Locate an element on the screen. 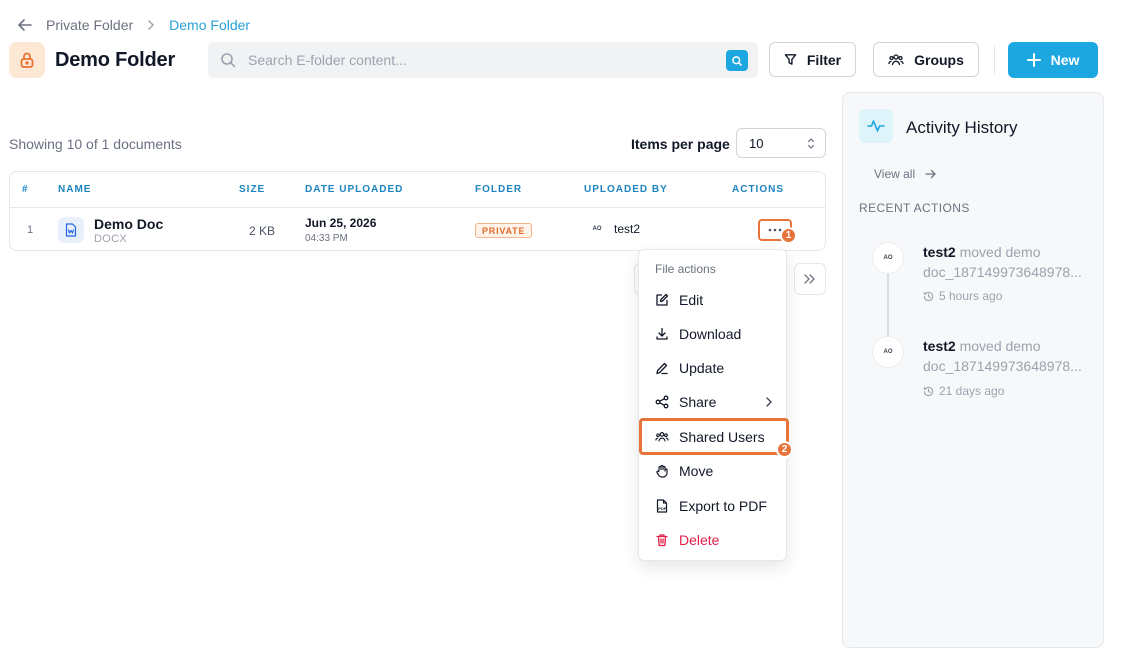 This screenshot has height=658, width=1126. search-bar is located at coordinates (483, 60).